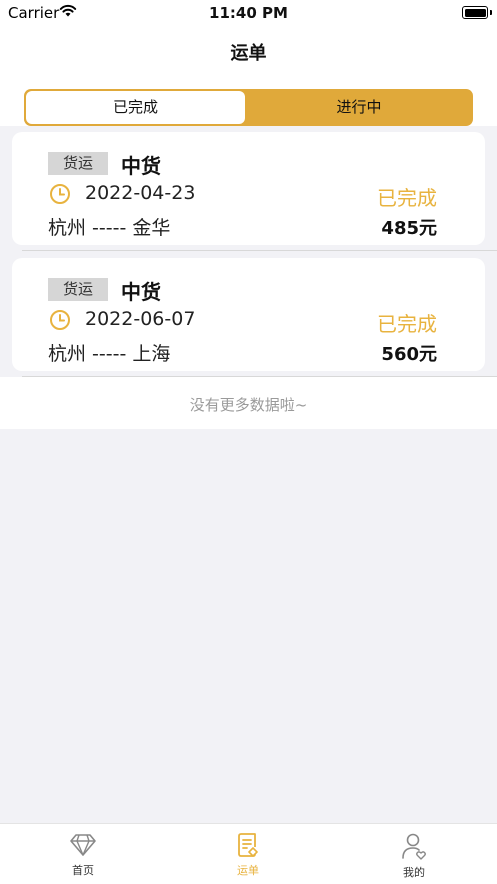 The height and width of the screenshot is (884, 497). Describe the element at coordinates (477, 12) in the screenshot. I see `battery-icon` at that location.